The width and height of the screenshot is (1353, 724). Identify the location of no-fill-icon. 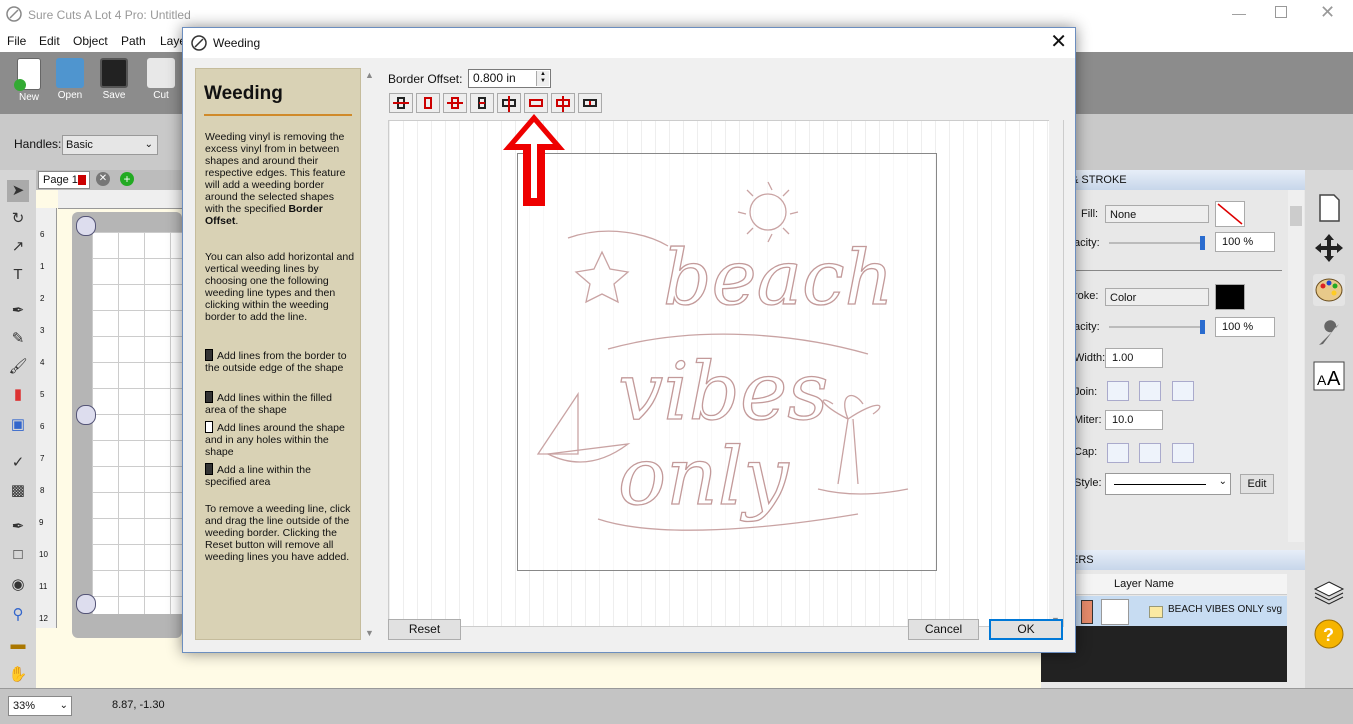
(1230, 214).